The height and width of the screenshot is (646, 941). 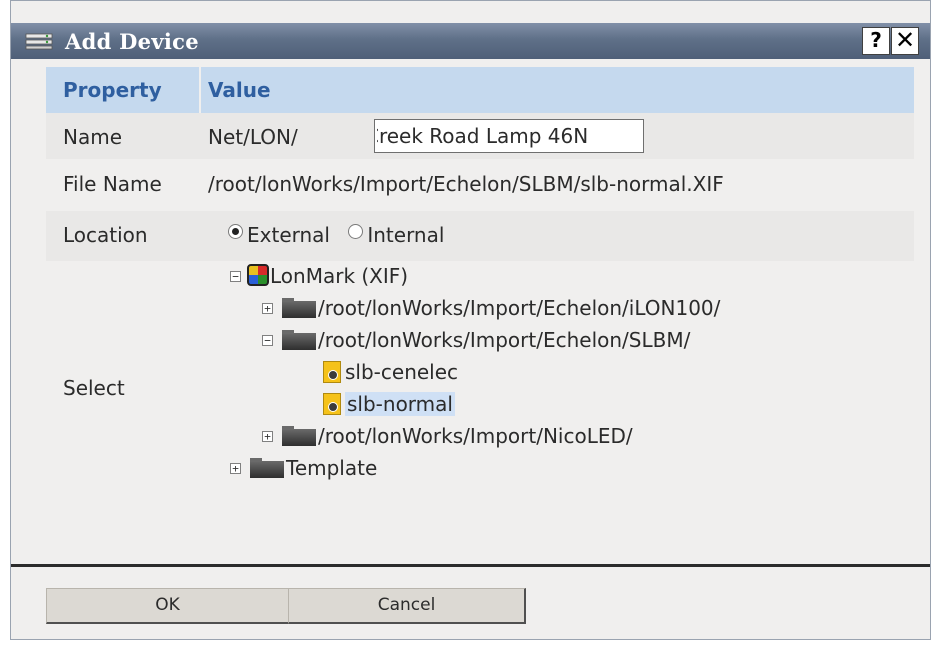 I want to click on name-label: Name, so click(x=93, y=137).